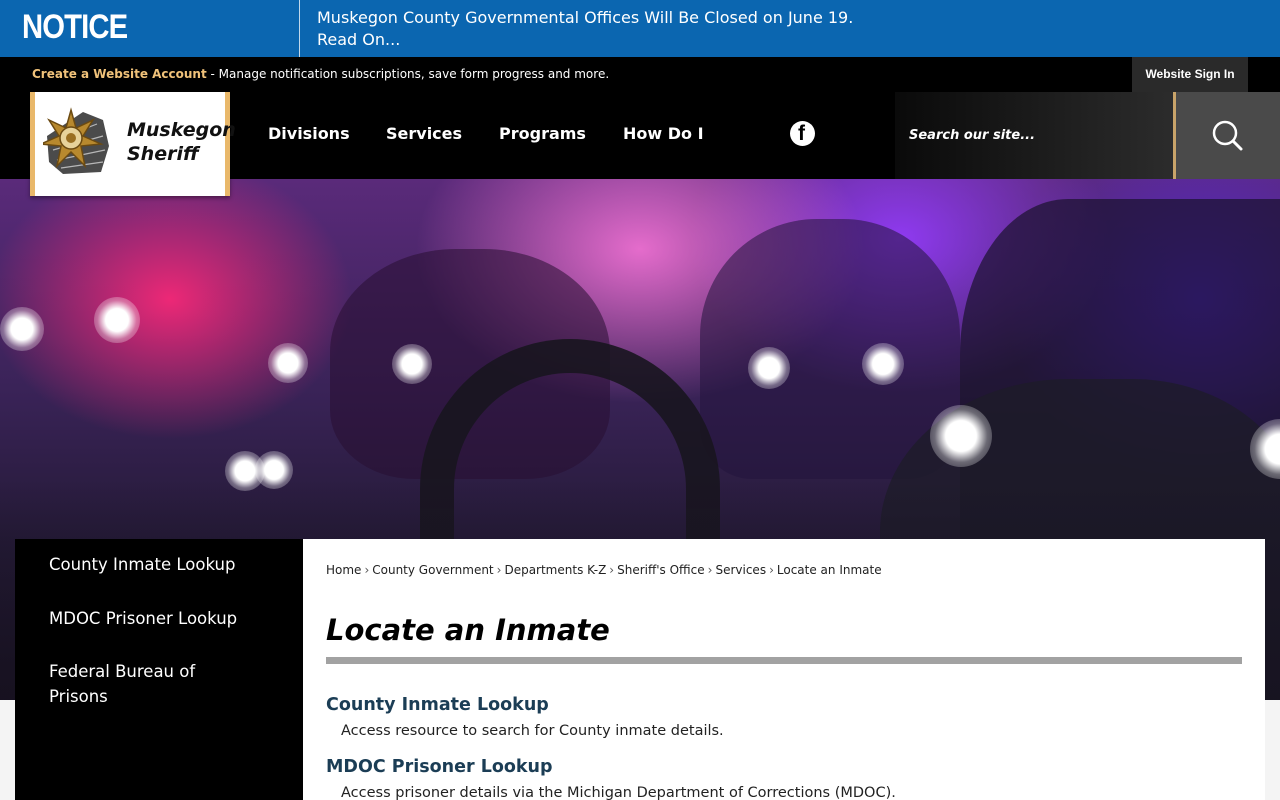 The image size is (1280, 800). I want to click on sidebar-item-federal-bureau-of-prisons: Federal Bureau of Prisons, so click(134, 684).